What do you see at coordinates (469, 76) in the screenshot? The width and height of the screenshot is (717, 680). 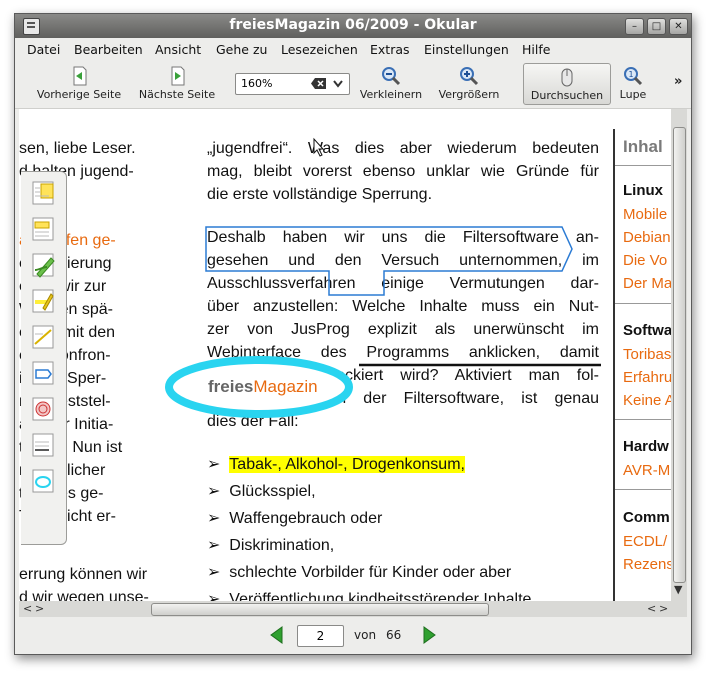 I see `zoom-in-icon` at bounding box center [469, 76].